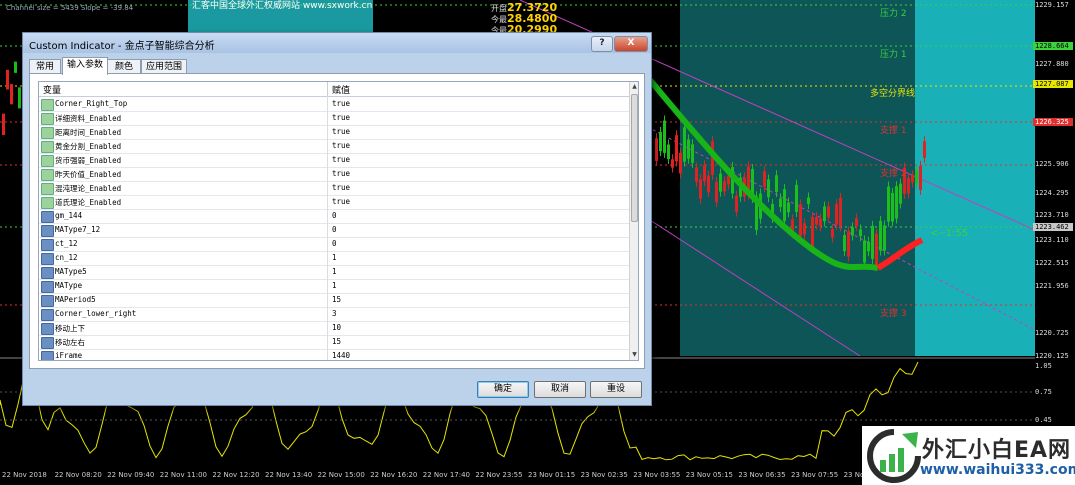  What do you see at coordinates (560, 389) in the screenshot?
I see `cancel-button: 取消` at bounding box center [560, 389].